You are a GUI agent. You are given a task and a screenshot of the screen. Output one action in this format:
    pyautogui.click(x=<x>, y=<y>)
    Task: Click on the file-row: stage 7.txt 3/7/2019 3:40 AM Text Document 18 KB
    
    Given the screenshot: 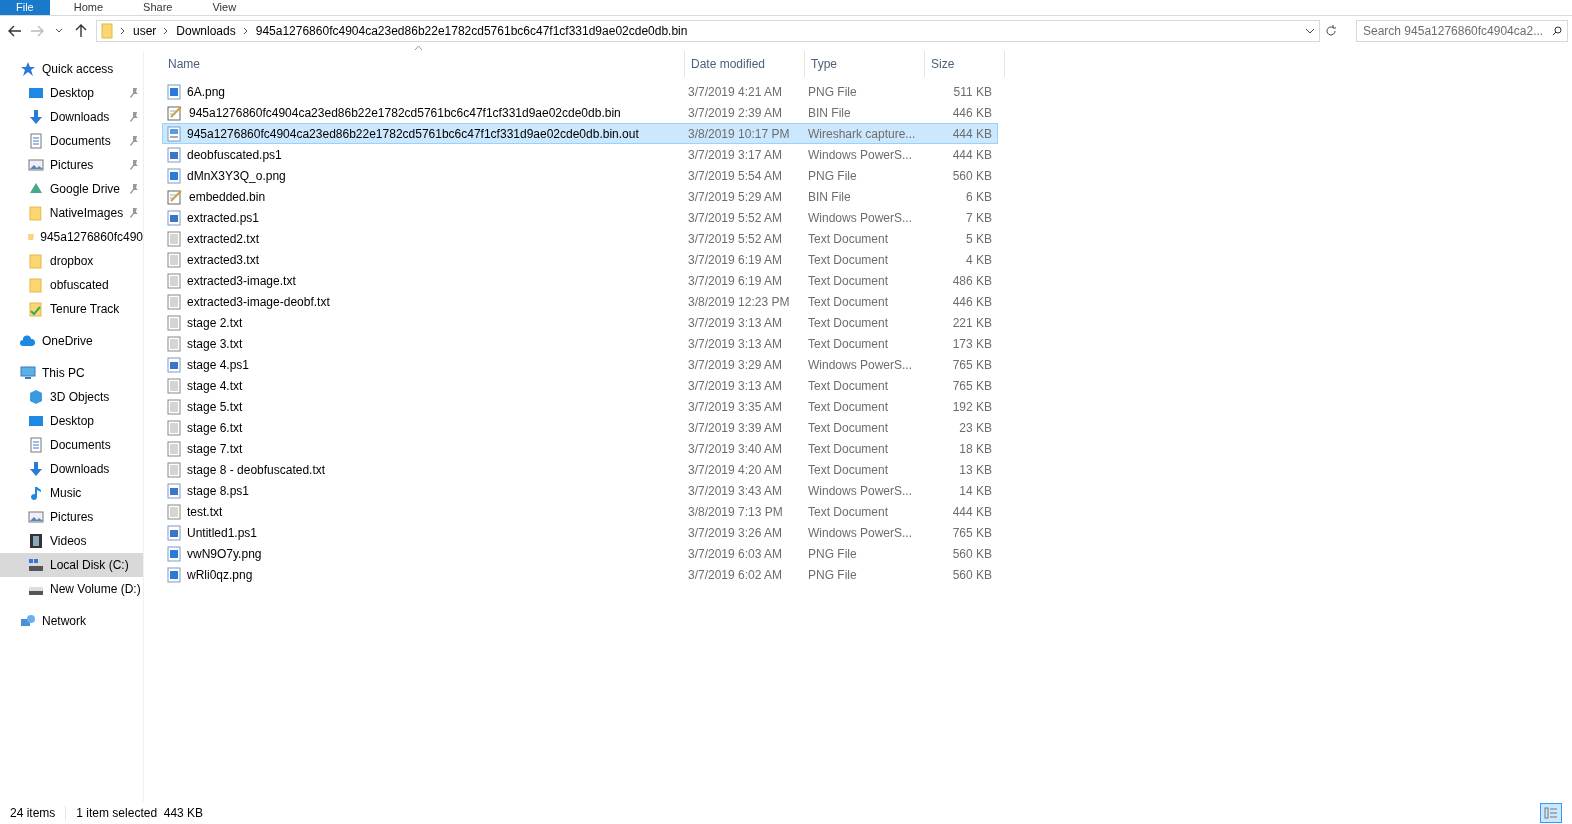 What is the action you would take?
    pyautogui.click(x=580, y=448)
    